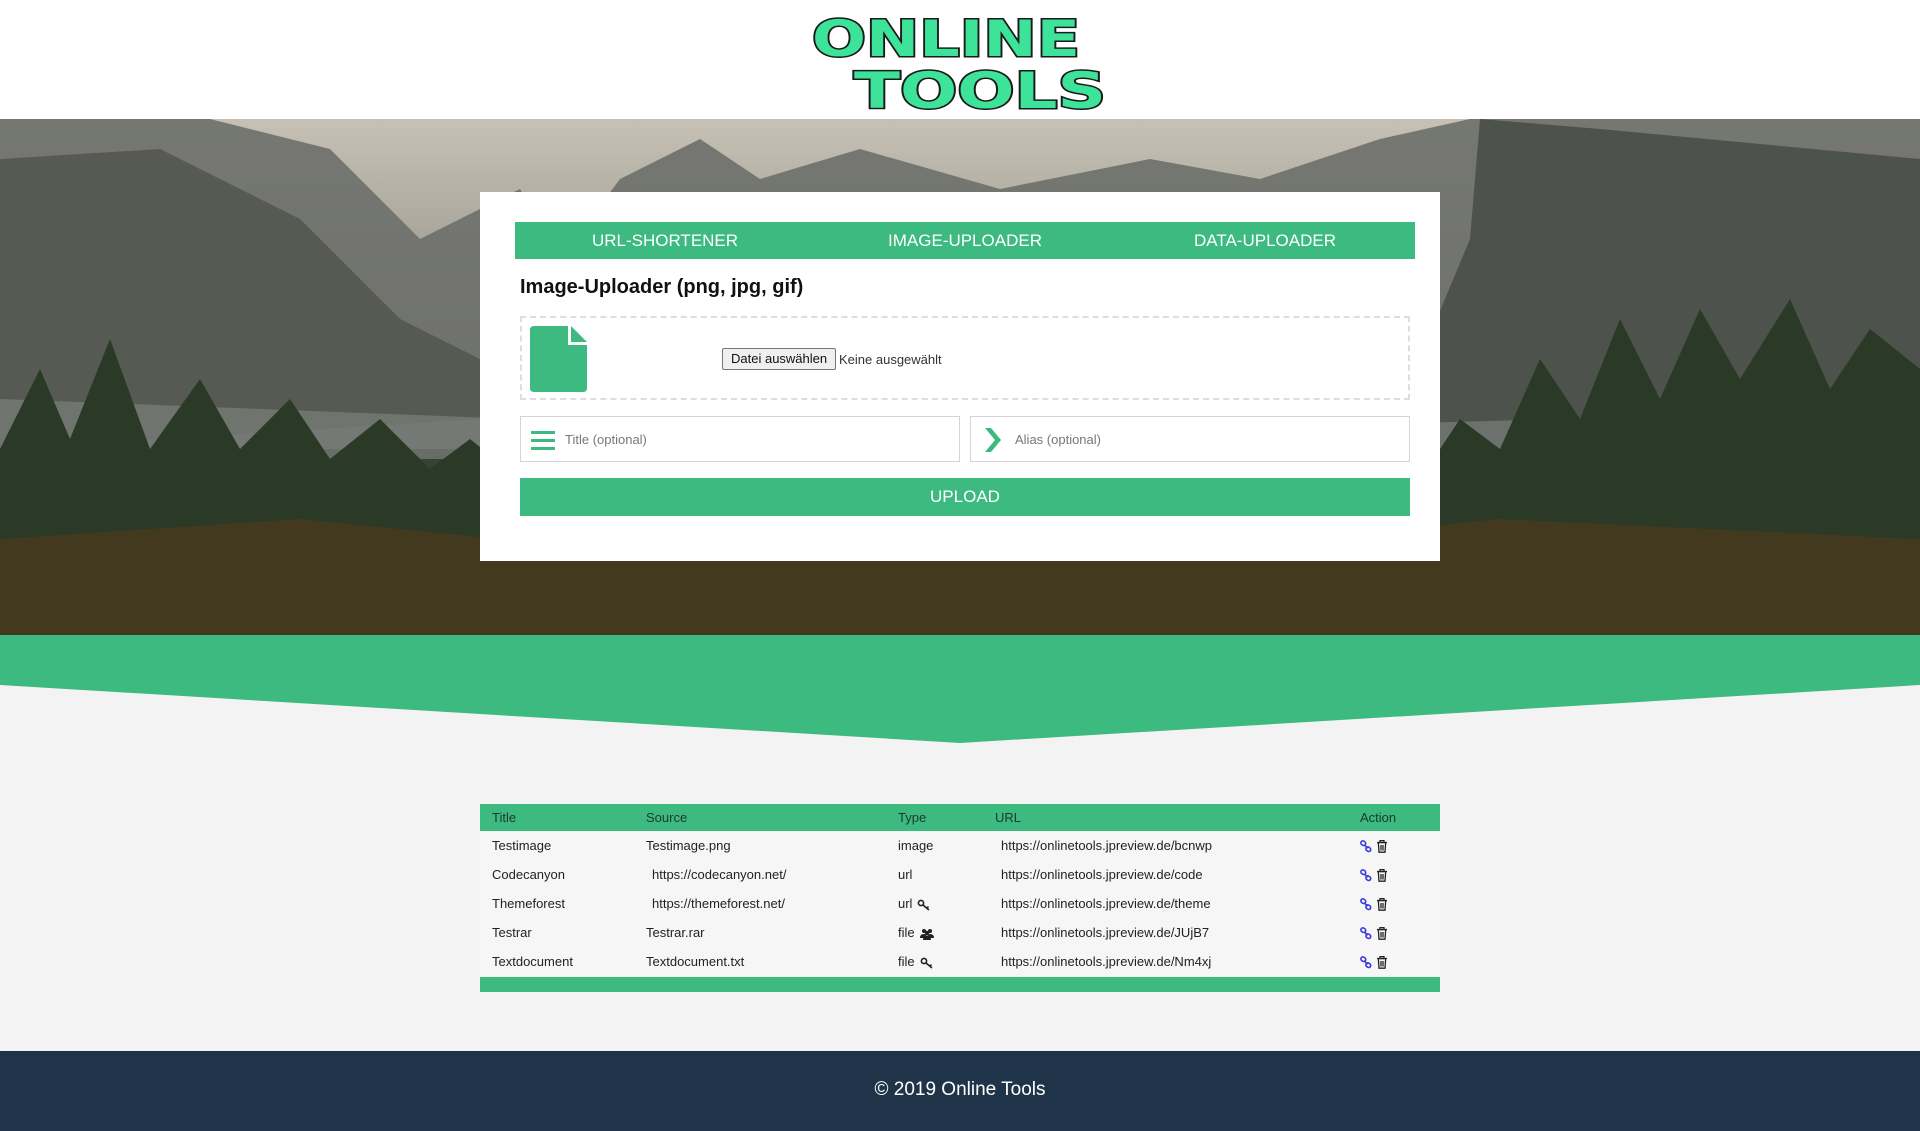 The height and width of the screenshot is (1131, 1920). I want to click on cell-url: https://onlinetools.jpreview.de/Nm4xj, so click(1106, 961).